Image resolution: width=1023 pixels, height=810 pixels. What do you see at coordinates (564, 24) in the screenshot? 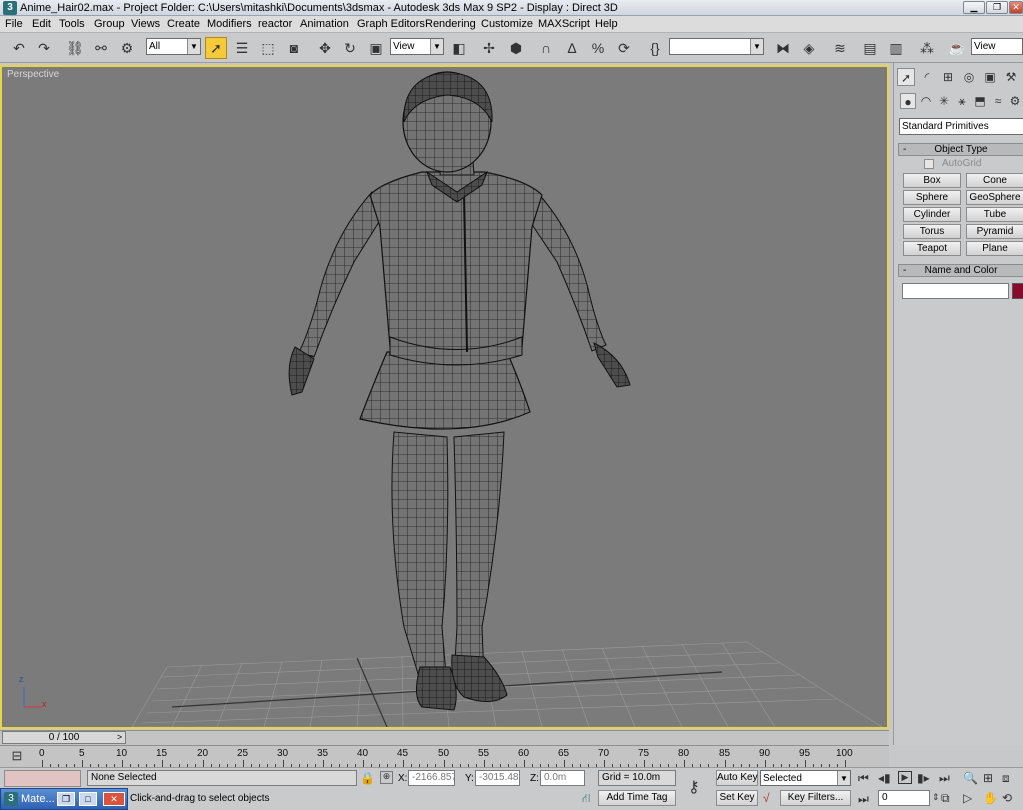
I see `menu-maxscript: MAXScript` at bounding box center [564, 24].